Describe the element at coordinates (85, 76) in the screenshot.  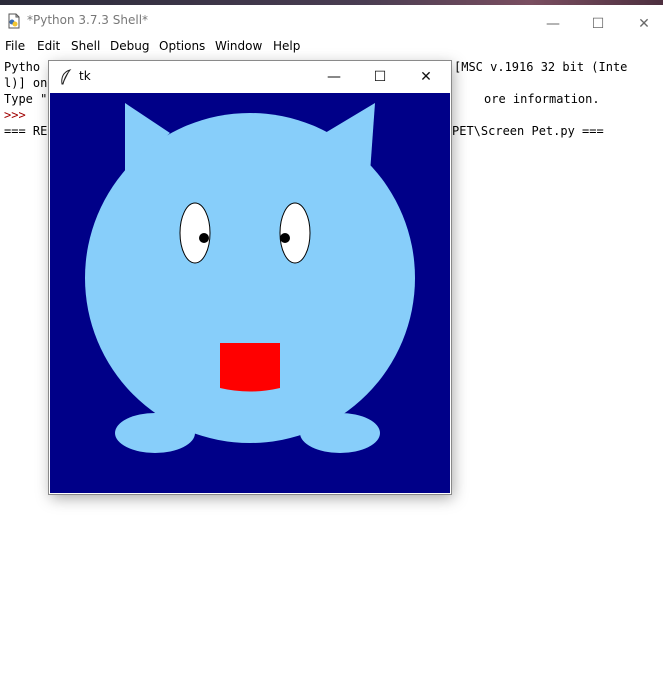
I see `tk-window-title: tk` at that location.